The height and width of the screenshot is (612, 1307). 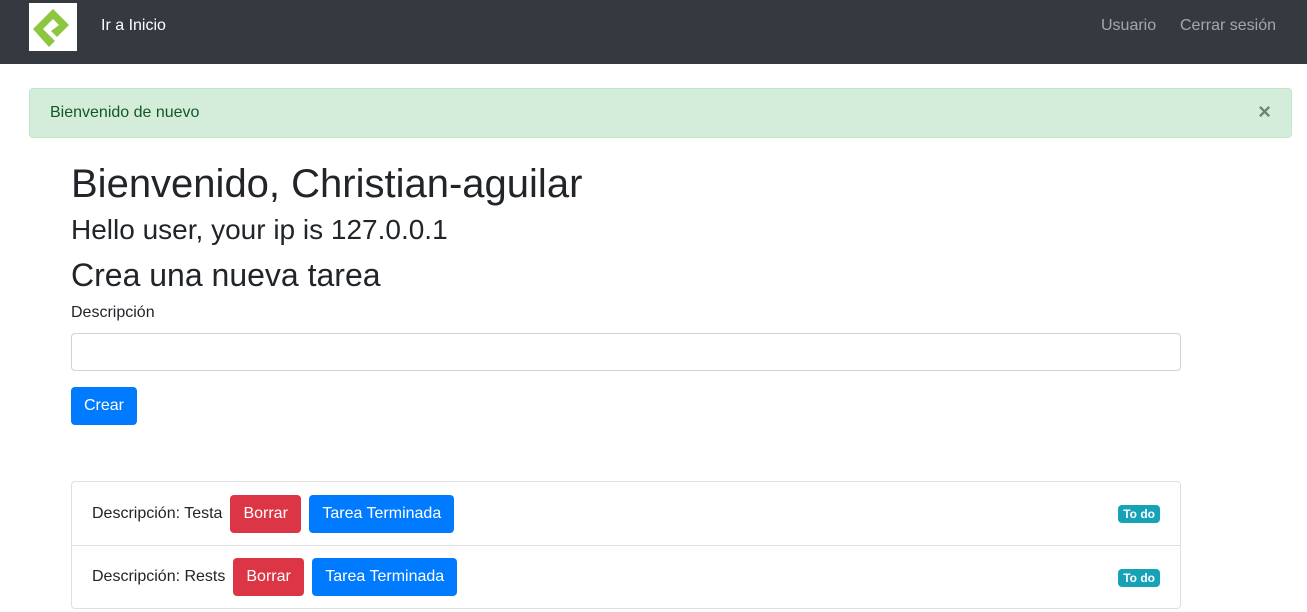 I want to click on task-description: Descripción: Rests, so click(x=159, y=576).